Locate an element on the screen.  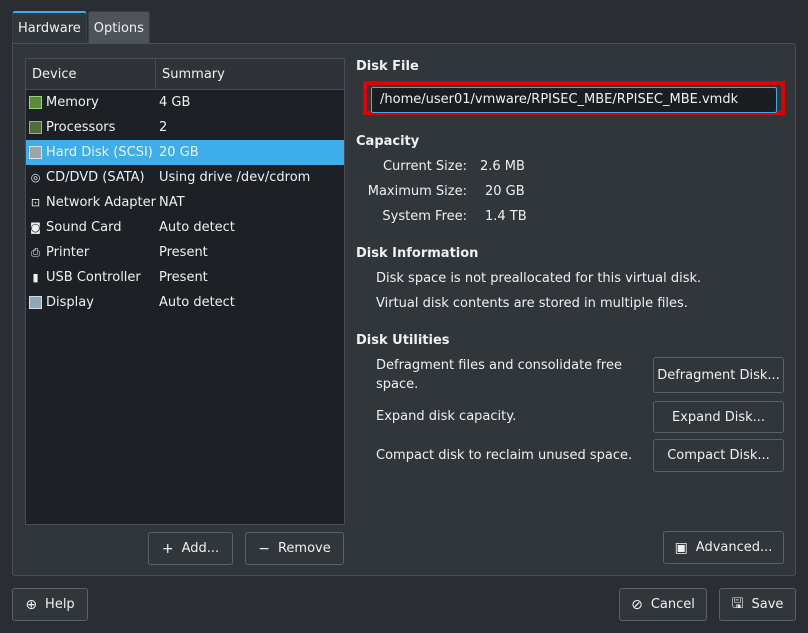
advanced-icon: ▣ is located at coordinates (681, 547).